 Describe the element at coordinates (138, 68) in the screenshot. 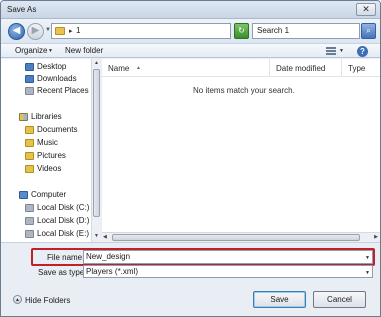

I see `sort-ascending-icon: ▲` at that location.